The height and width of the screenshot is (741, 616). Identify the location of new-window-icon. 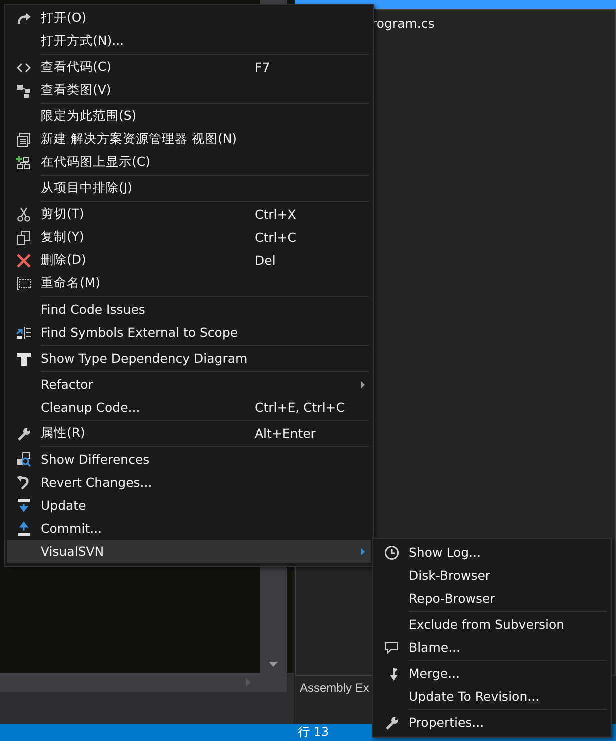
(24, 140).